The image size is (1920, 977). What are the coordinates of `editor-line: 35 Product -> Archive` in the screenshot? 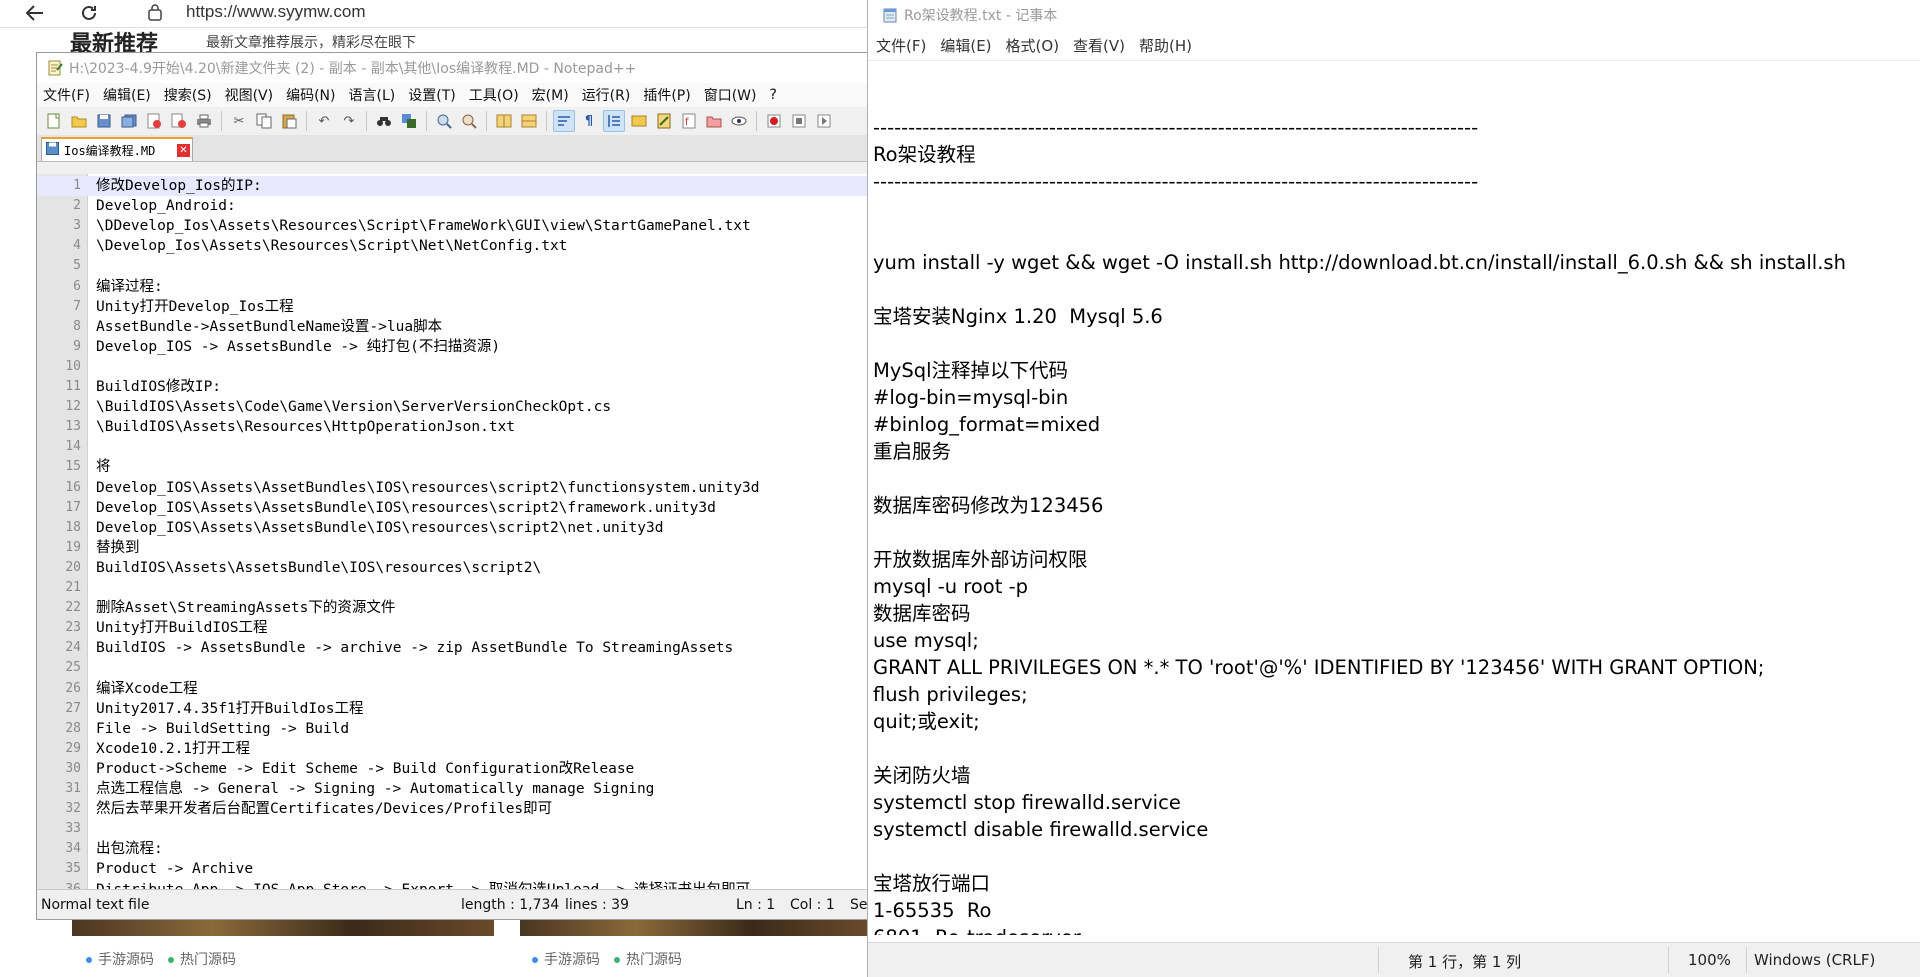 It's located at (453, 869).